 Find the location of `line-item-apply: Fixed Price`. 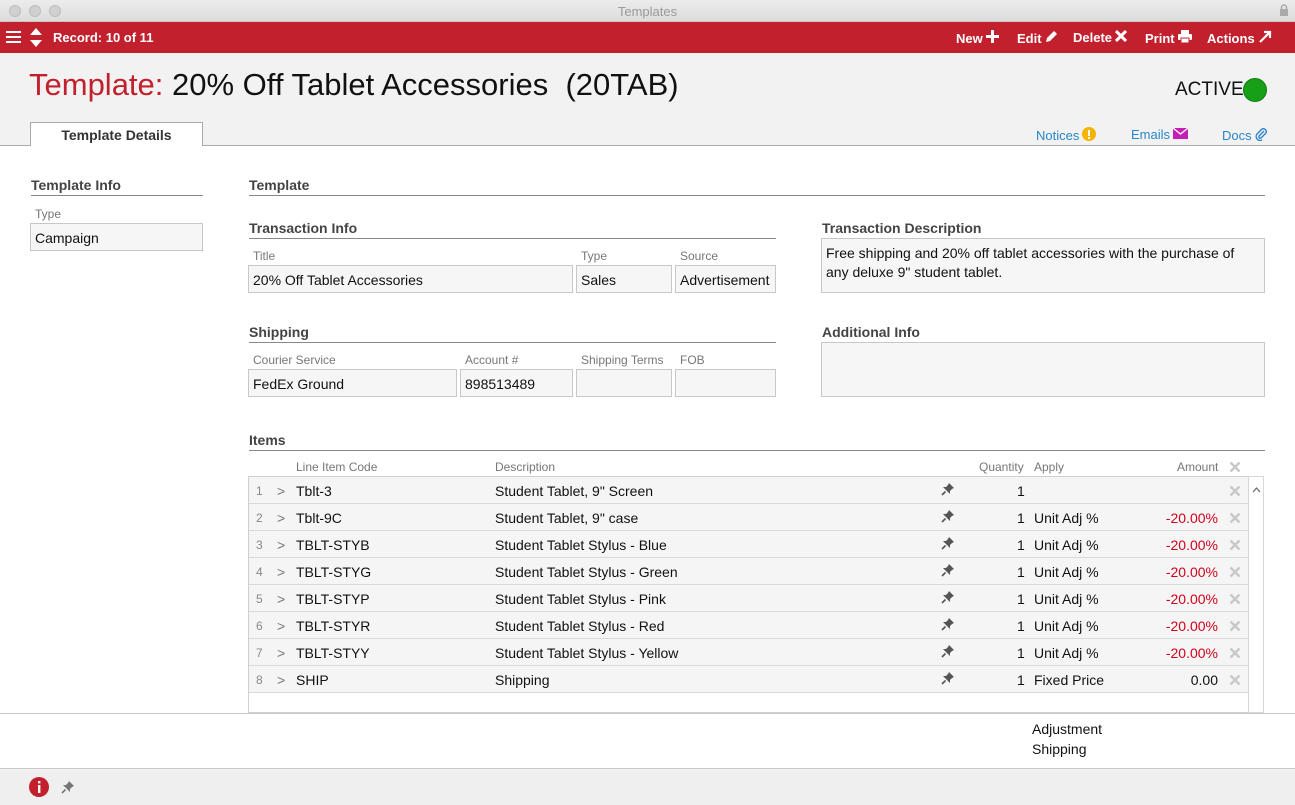

line-item-apply: Fixed Price is located at coordinates (1069, 680).